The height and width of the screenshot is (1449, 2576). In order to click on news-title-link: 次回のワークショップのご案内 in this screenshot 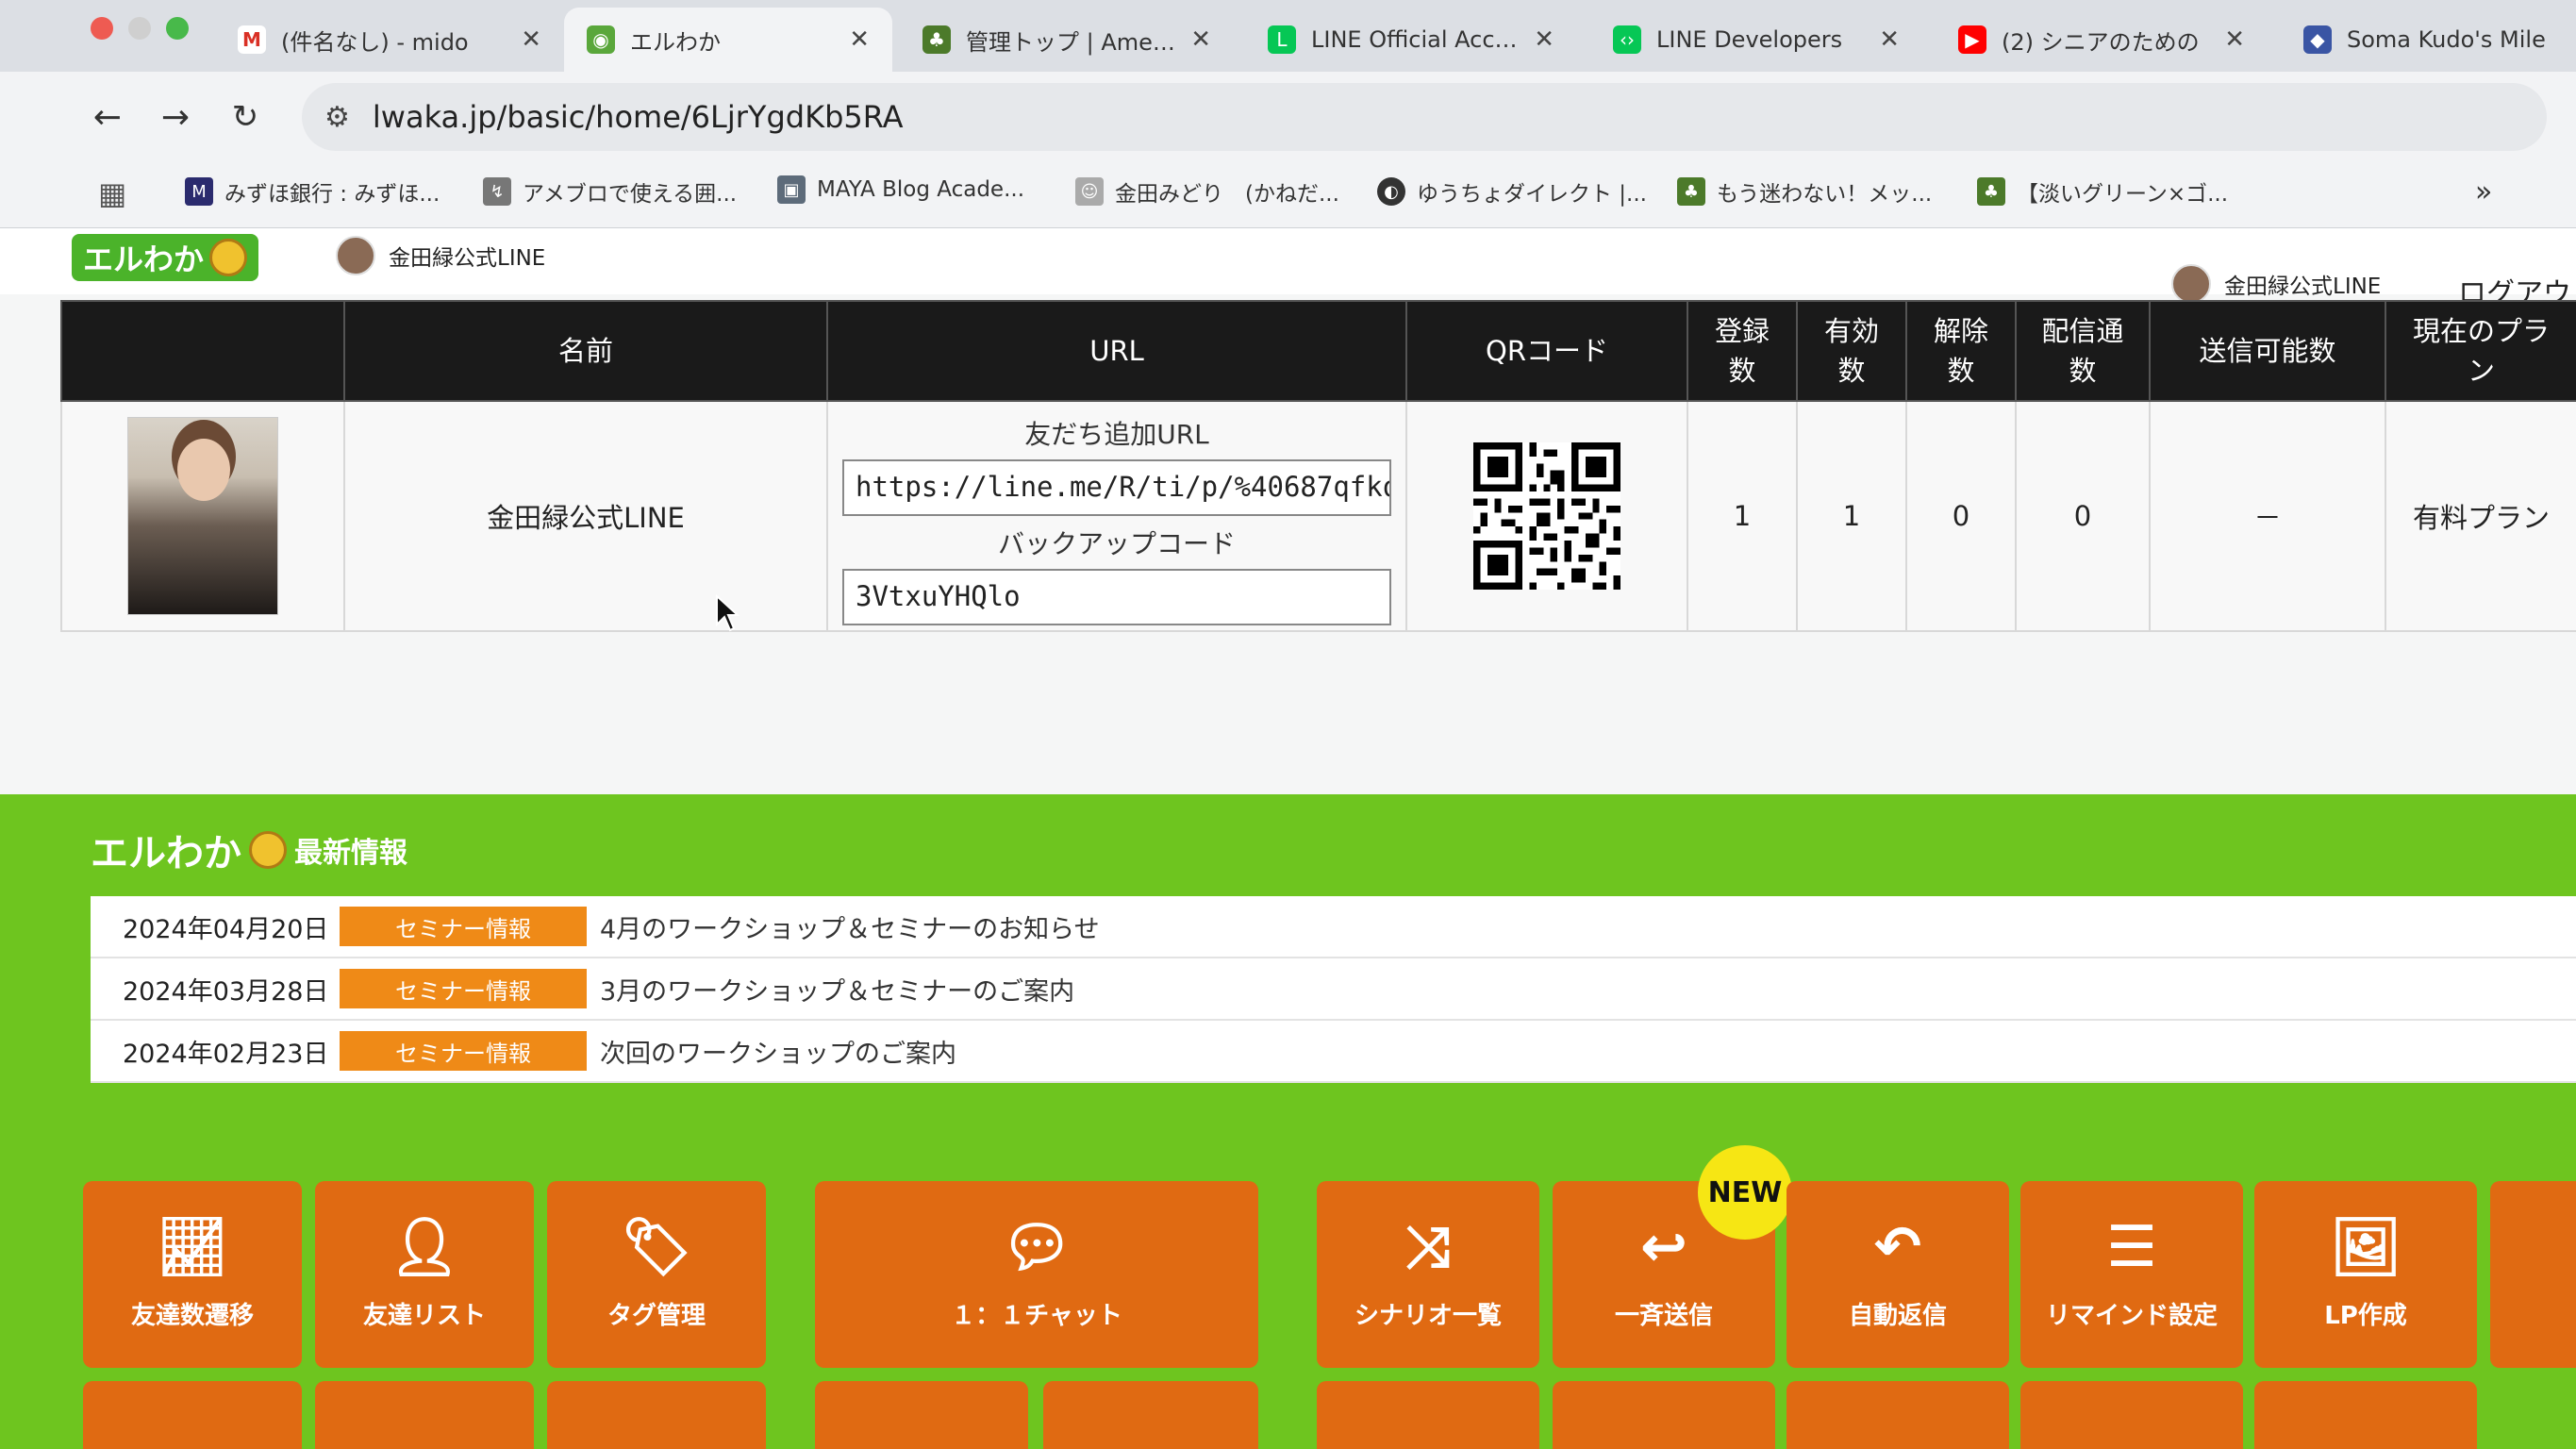, I will do `click(778, 1052)`.